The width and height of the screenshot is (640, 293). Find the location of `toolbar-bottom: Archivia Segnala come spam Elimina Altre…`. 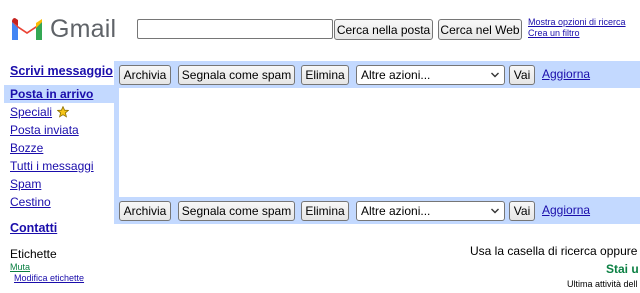

toolbar-bottom: Archivia Segnala come spam Elimina Altre… is located at coordinates (377, 210).